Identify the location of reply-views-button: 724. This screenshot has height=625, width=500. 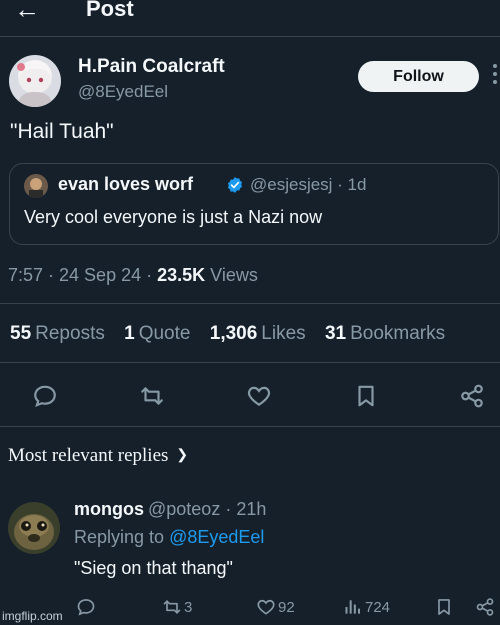
(366, 607).